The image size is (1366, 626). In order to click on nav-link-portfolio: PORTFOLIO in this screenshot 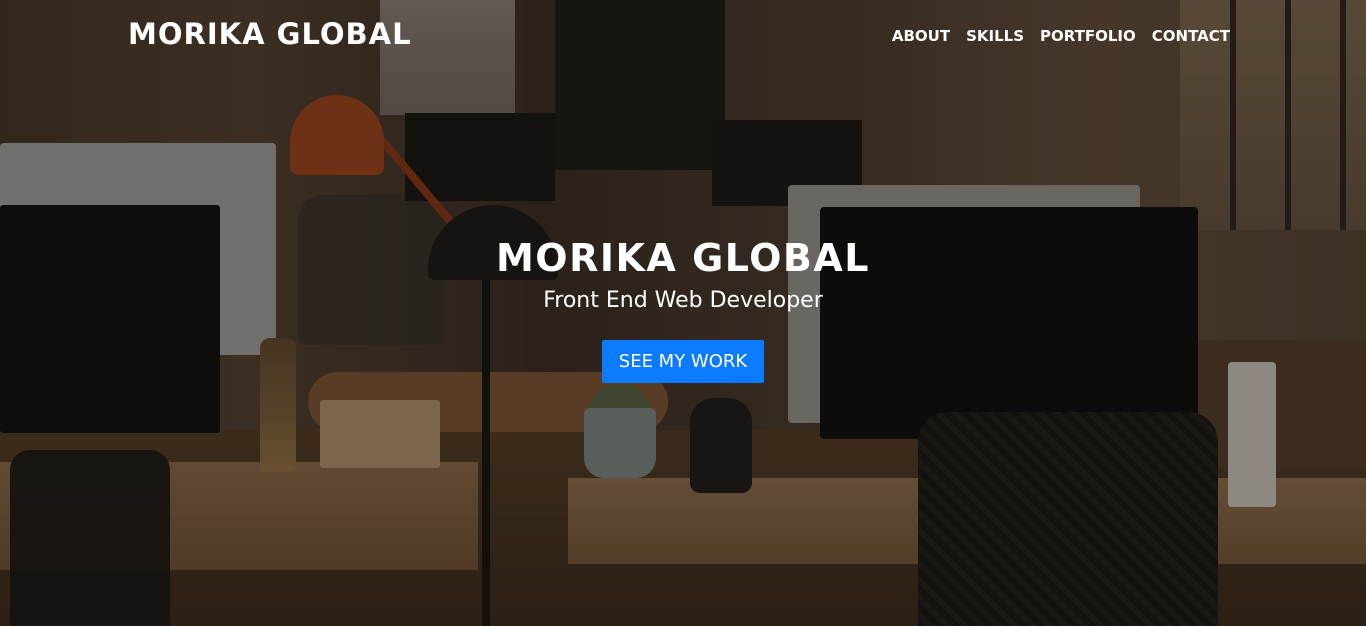, I will do `click(1088, 36)`.